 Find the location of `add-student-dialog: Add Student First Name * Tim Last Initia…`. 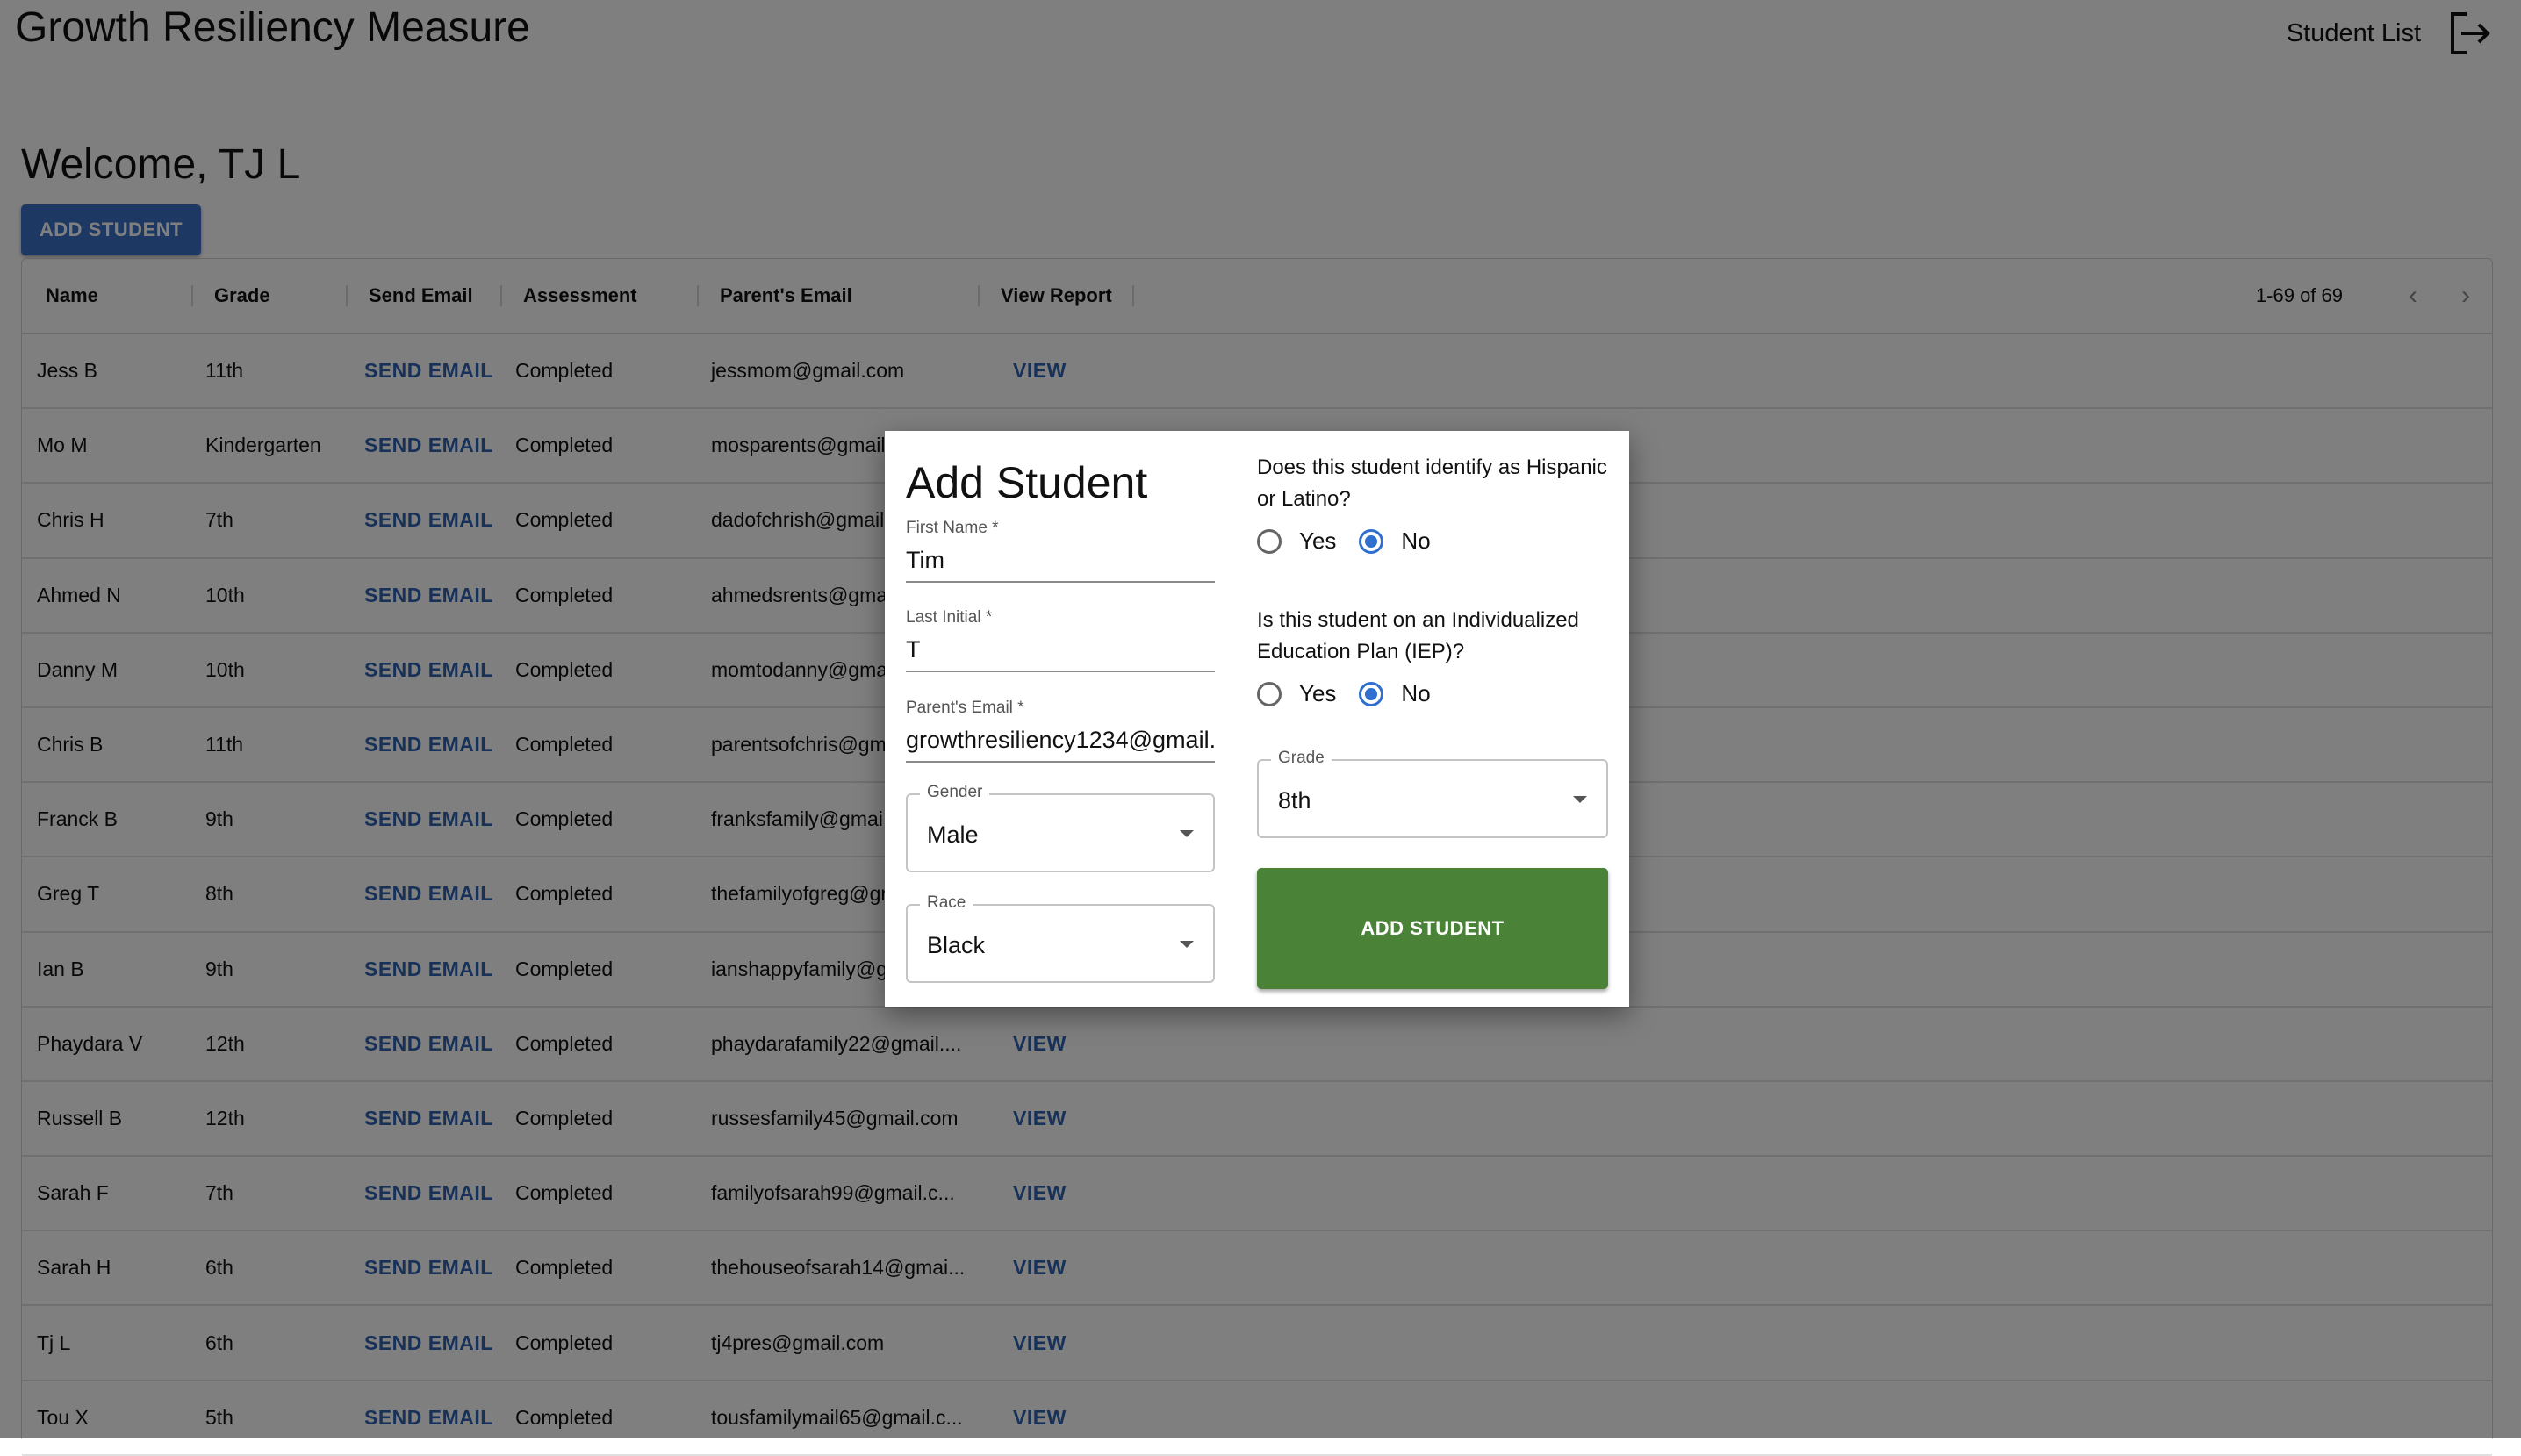

add-student-dialog: Add Student First Name * Tim Last Initia… is located at coordinates (1257, 719).